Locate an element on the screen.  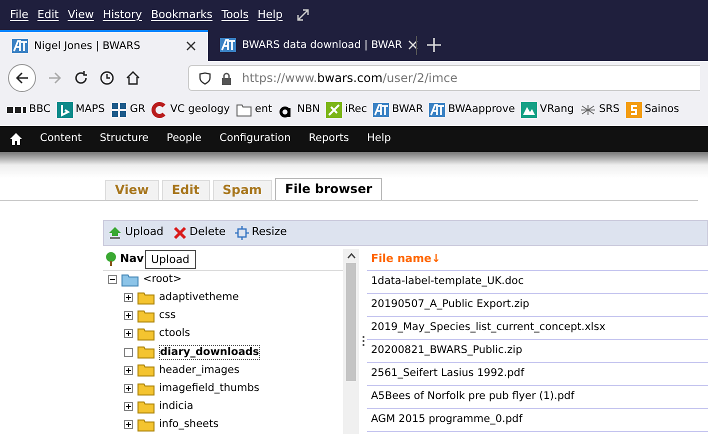
toolbar-button: Delete is located at coordinates (199, 232).